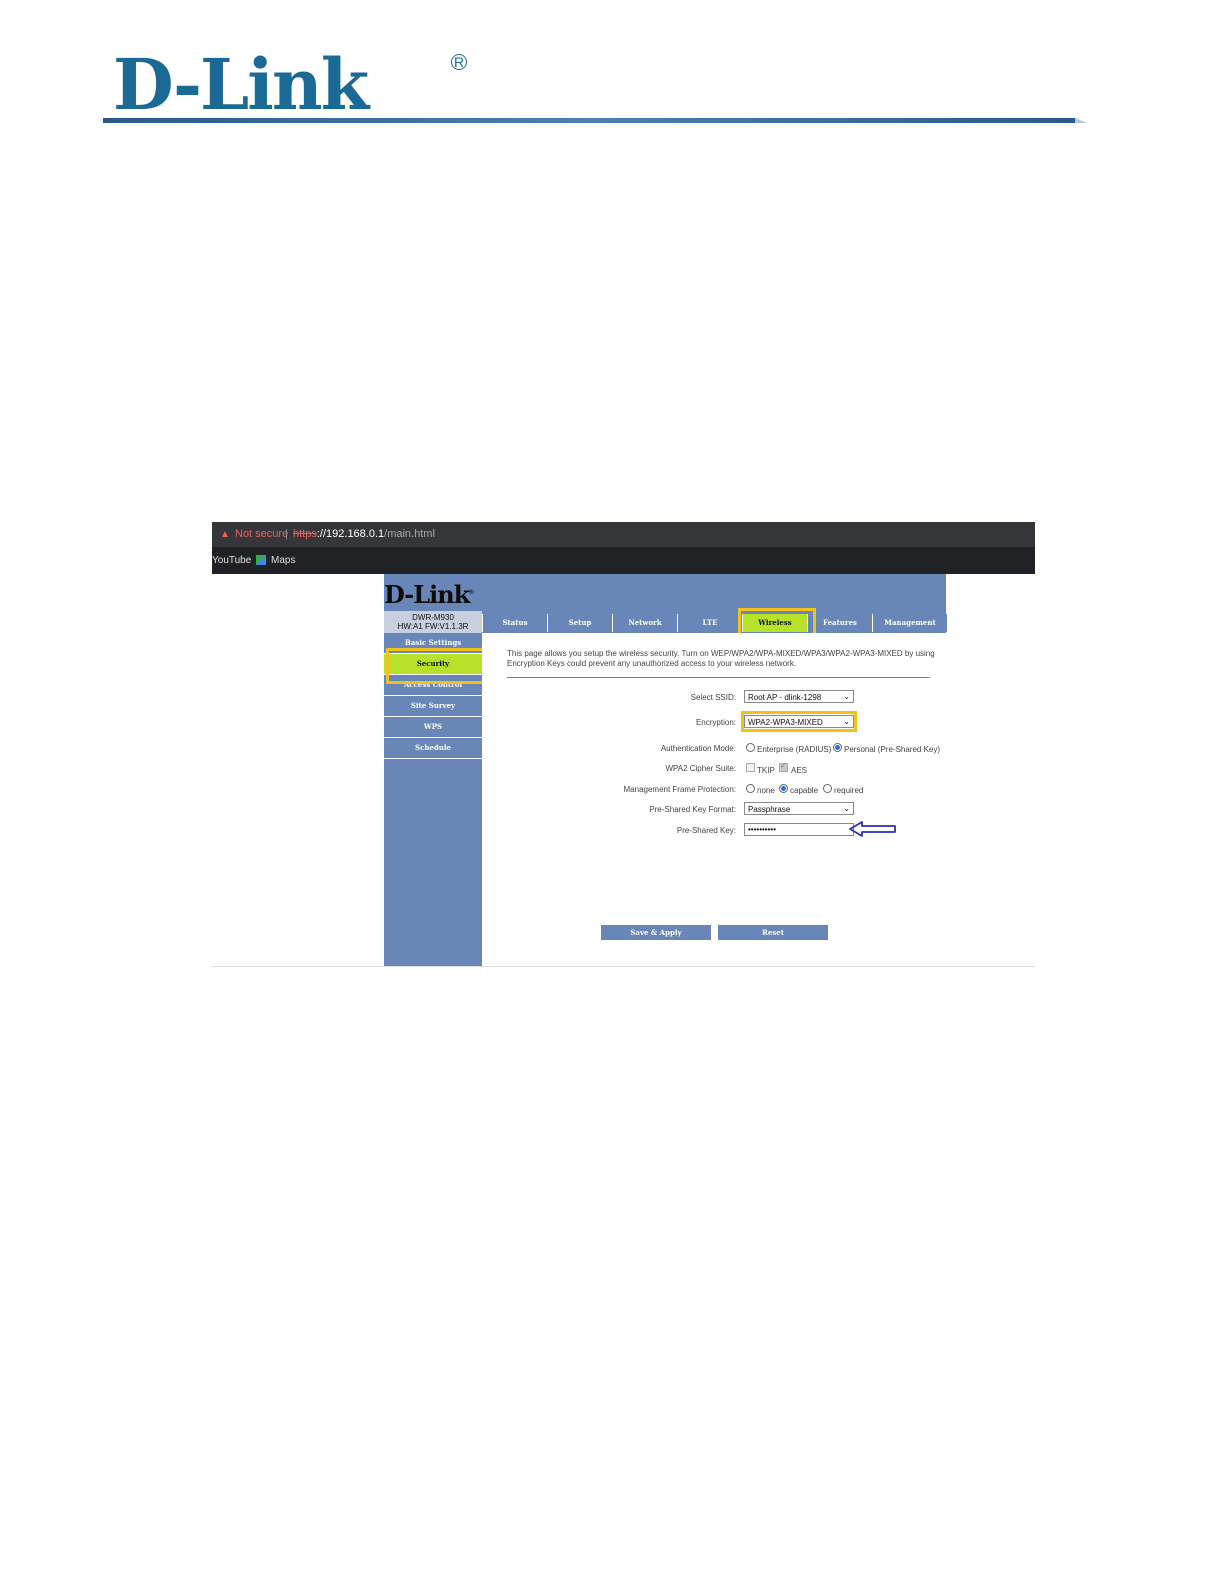 The height and width of the screenshot is (1584, 1224). What do you see at coordinates (750, 747) in the screenshot?
I see `auth-enterprise-radio` at bounding box center [750, 747].